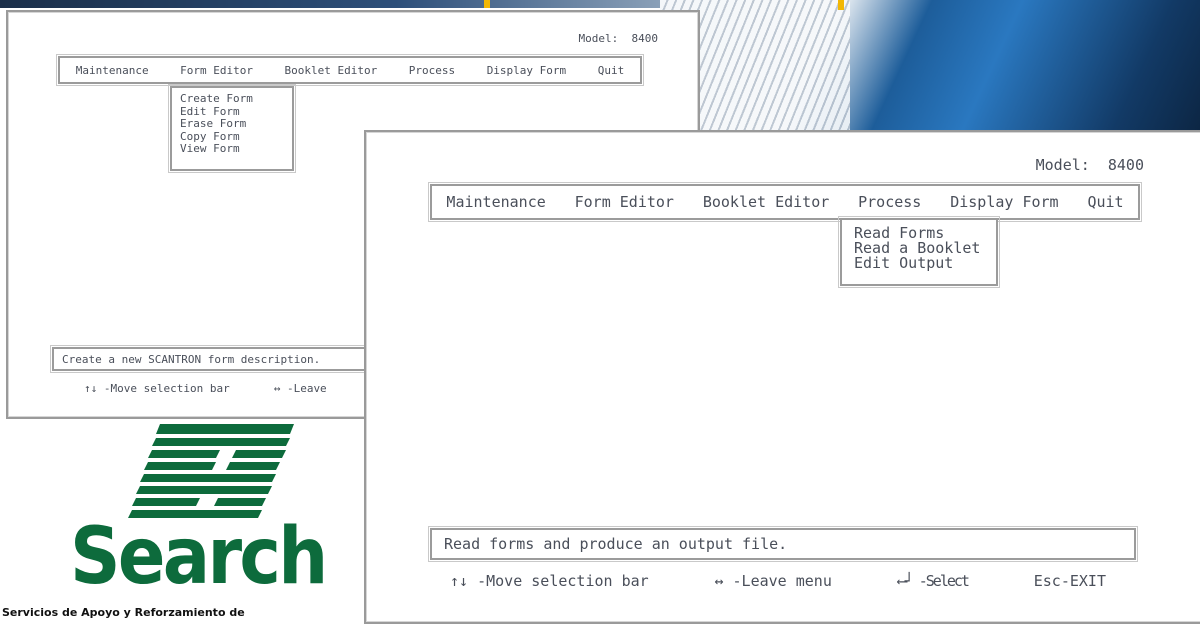  Describe the element at coordinates (933, 581) in the screenshot. I see `hint-select: ⟵┘ -Select` at that location.